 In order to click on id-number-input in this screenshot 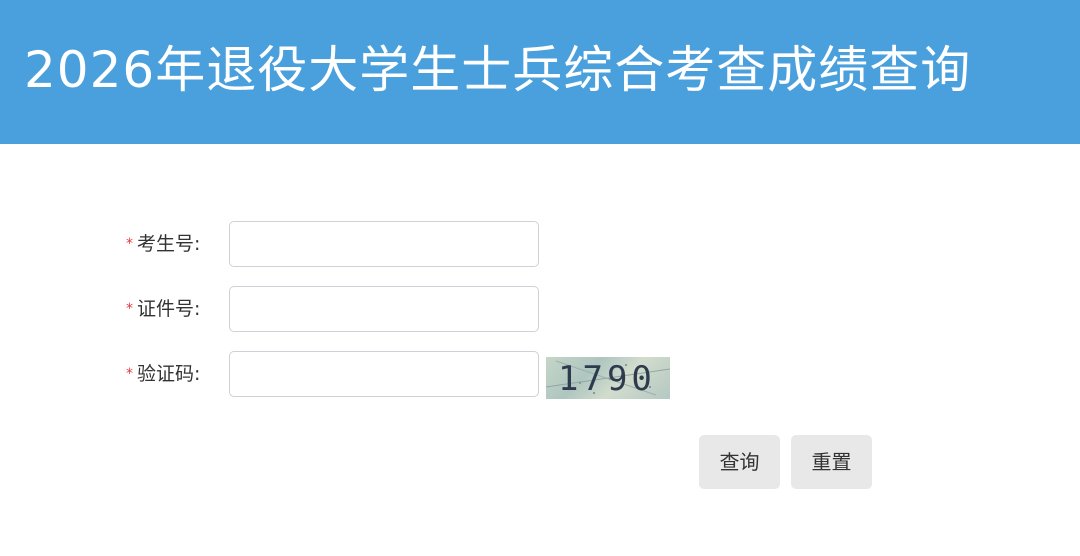, I will do `click(384, 309)`.